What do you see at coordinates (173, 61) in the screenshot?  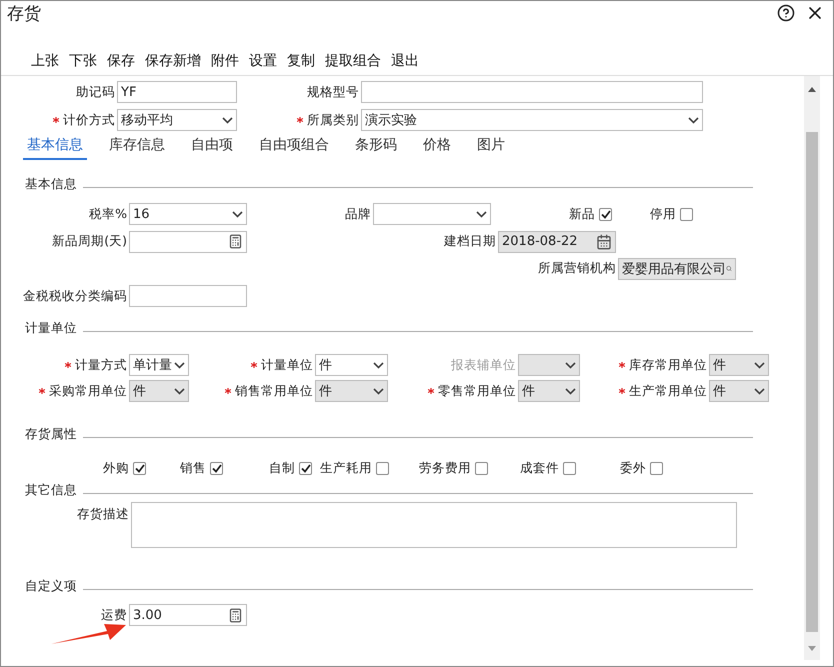 I see `toolbar-button: 保存新增` at bounding box center [173, 61].